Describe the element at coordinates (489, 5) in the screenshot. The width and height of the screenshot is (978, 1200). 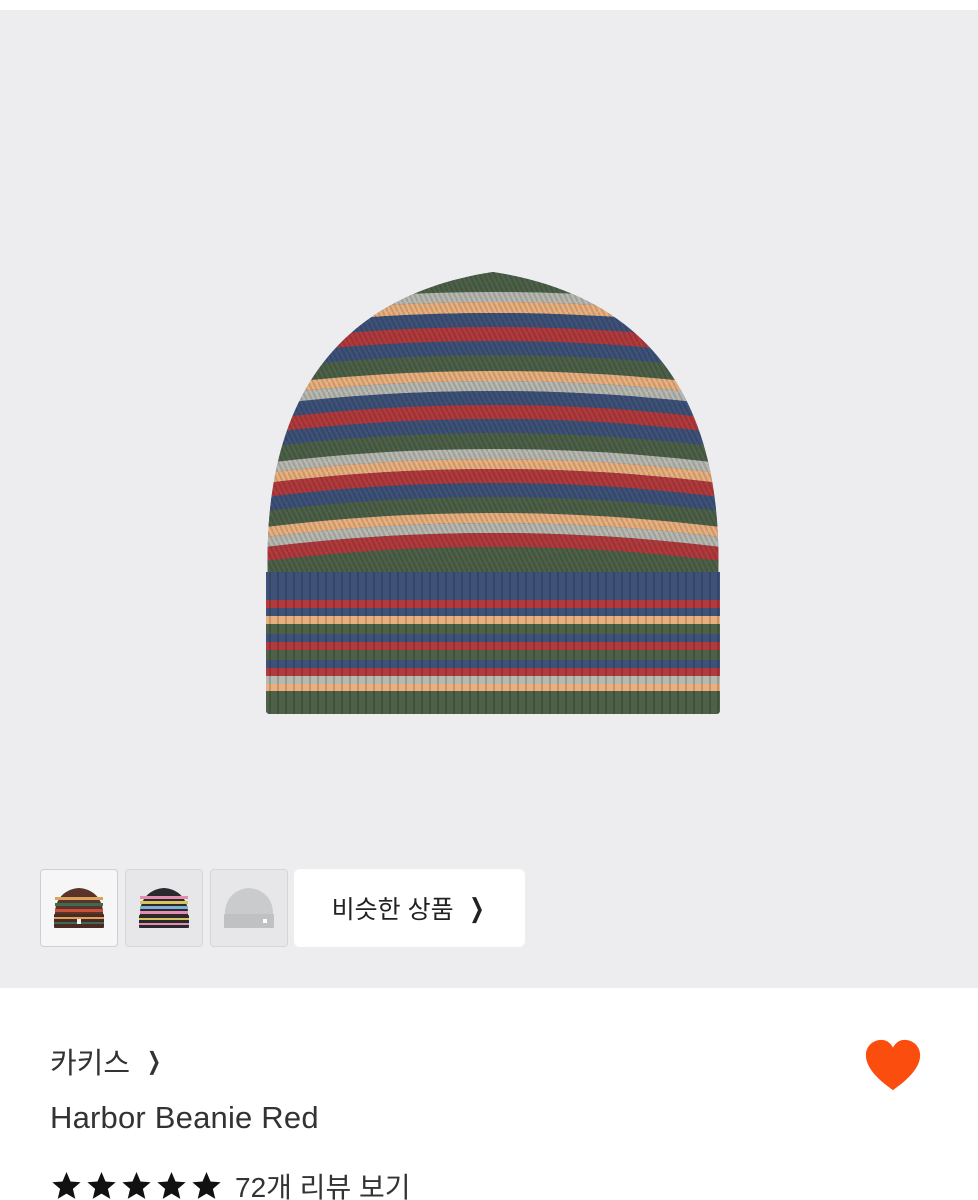
I see `top-divider` at that location.